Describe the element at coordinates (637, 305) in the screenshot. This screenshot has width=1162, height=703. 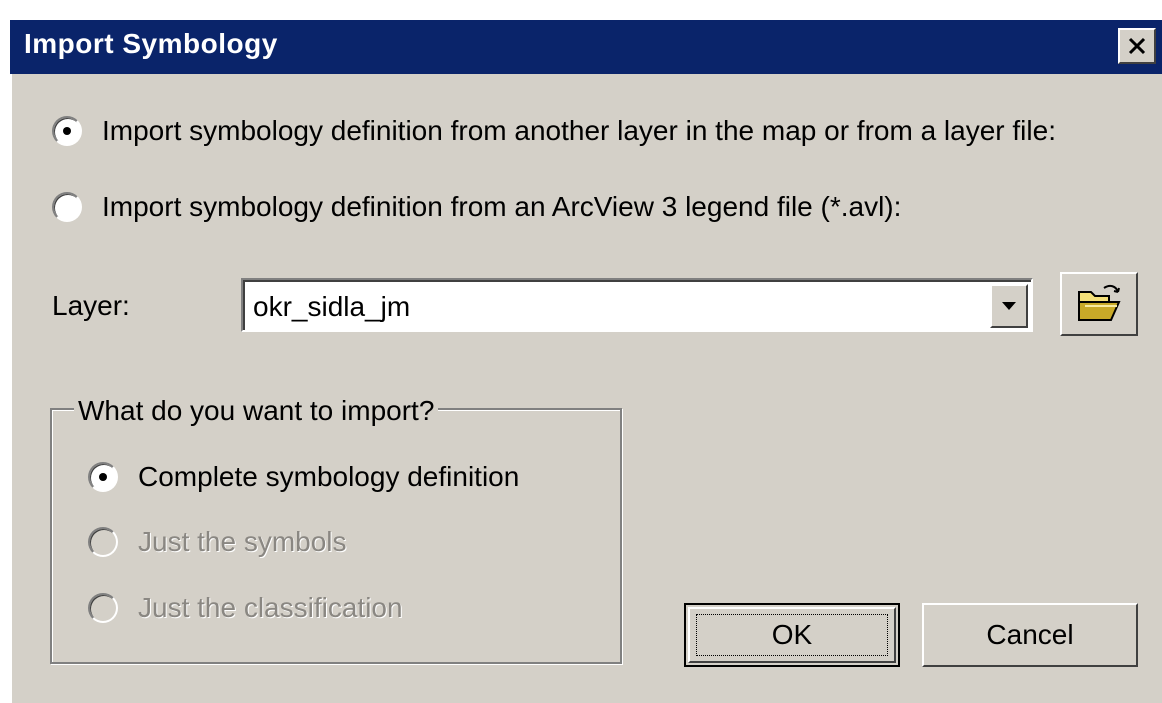
I see `layer-select: okr_sidla_jm` at that location.